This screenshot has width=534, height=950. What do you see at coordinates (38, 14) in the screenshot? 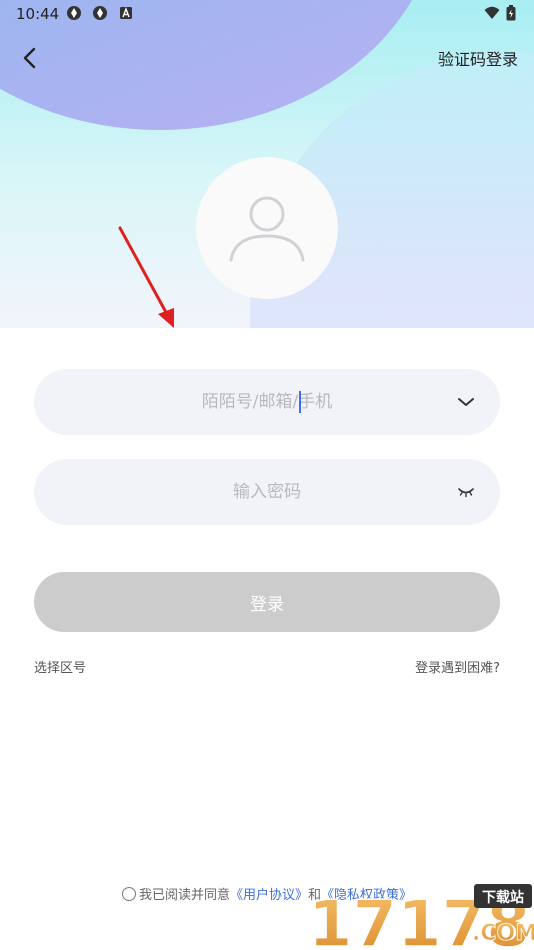
I see `status-time: 10:44` at bounding box center [38, 14].